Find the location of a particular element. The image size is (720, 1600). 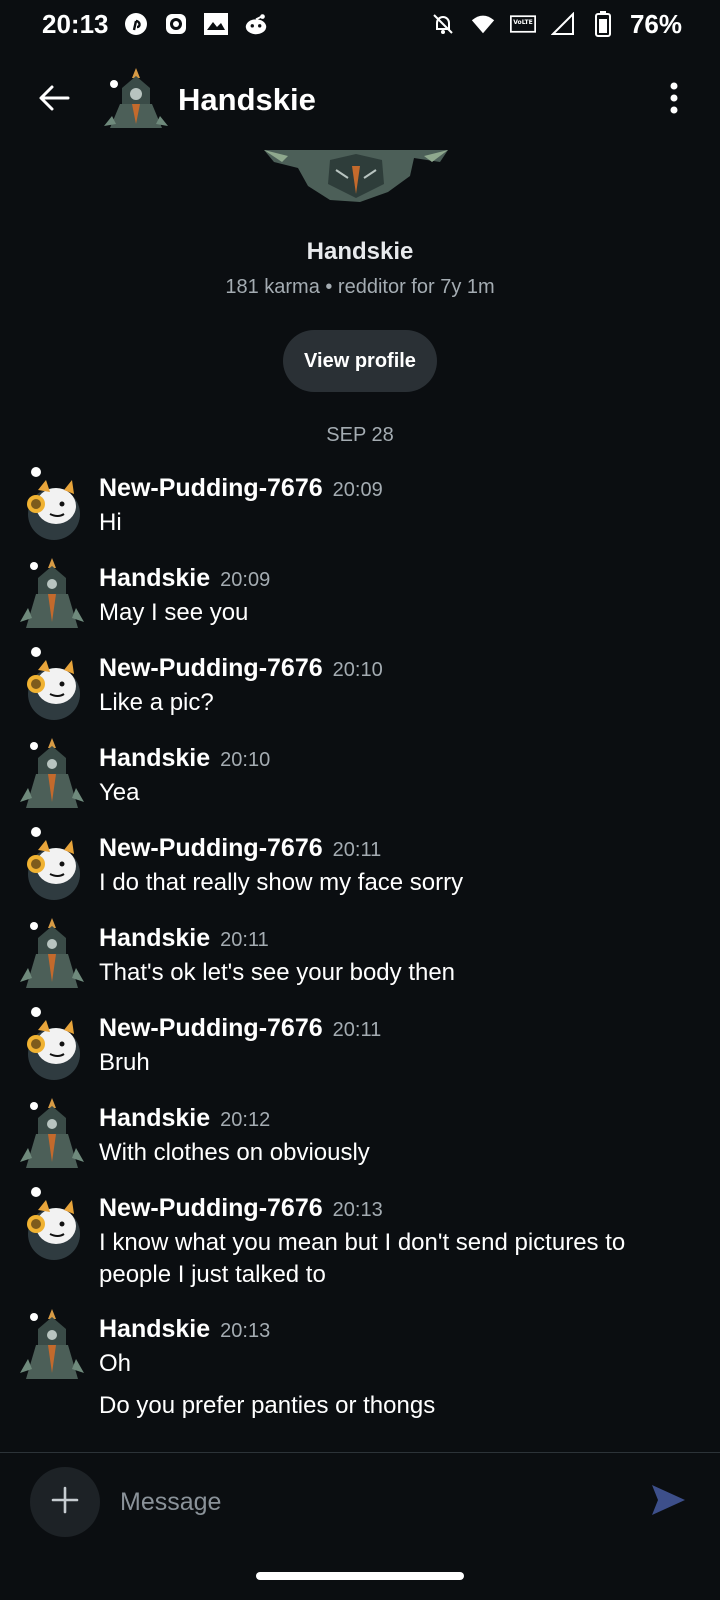

status-right: VoLTE 76% is located at coordinates (556, 24).